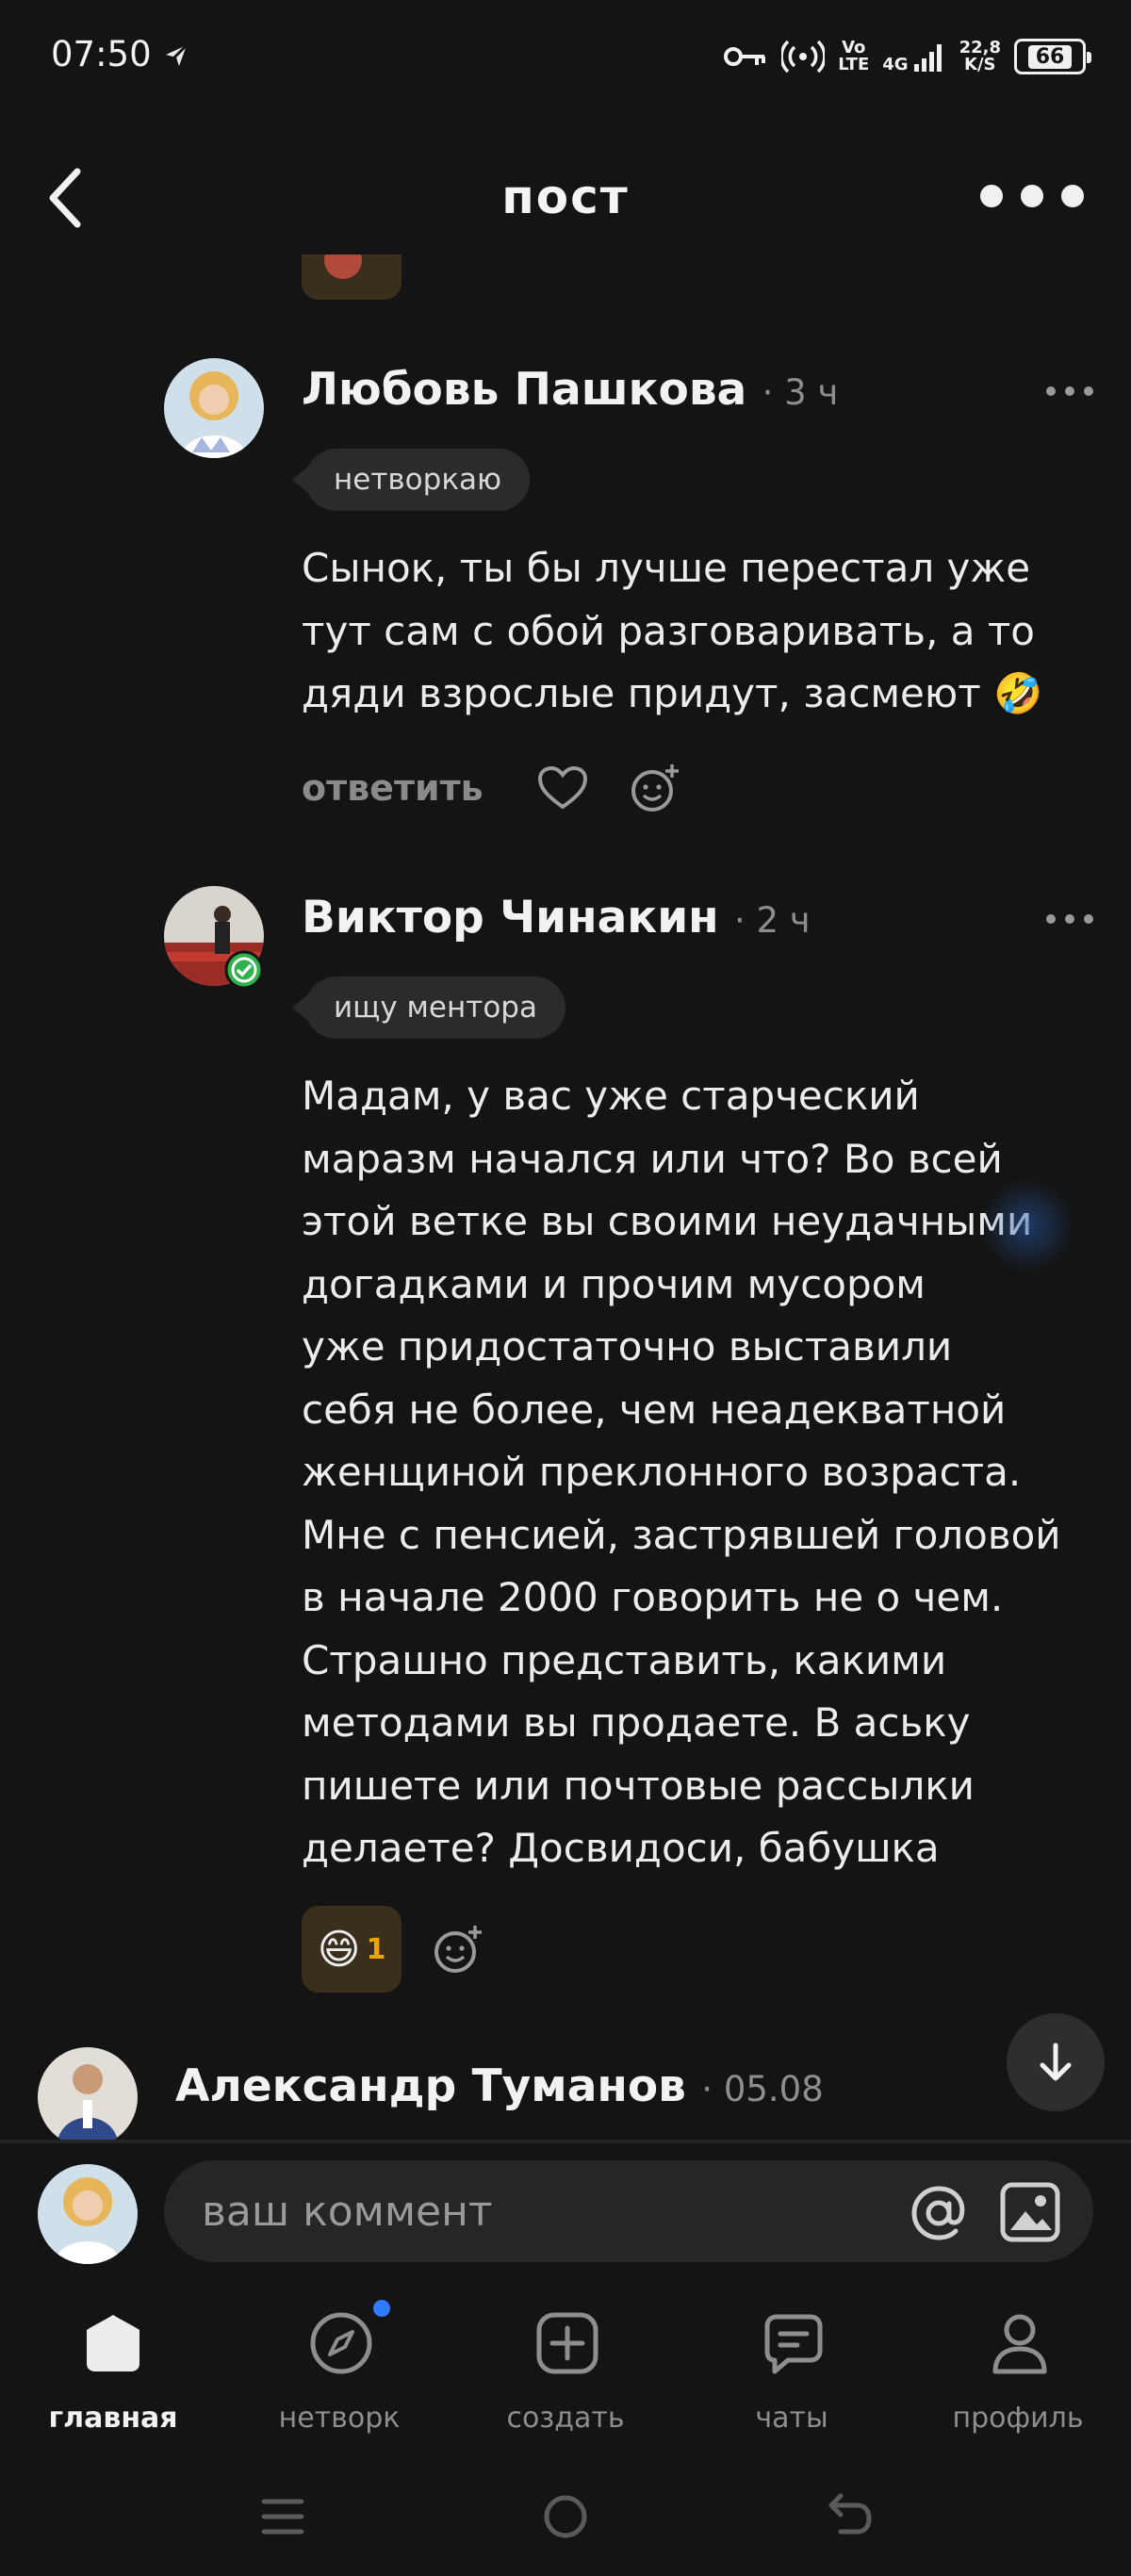  Describe the element at coordinates (283, 2516) in the screenshot. I see `menu-icon` at that location.